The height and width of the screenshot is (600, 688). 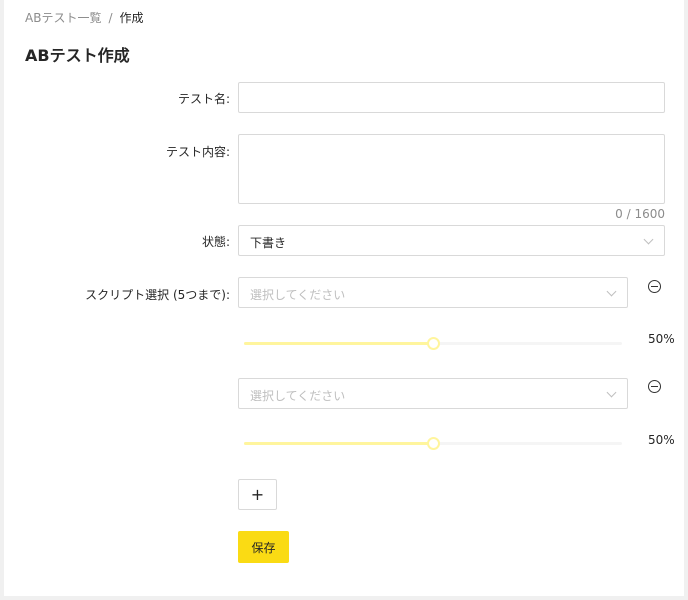 What do you see at coordinates (661, 339) in the screenshot?
I see `script-1-weight-percent: 50%` at bounding box center [661, 339].